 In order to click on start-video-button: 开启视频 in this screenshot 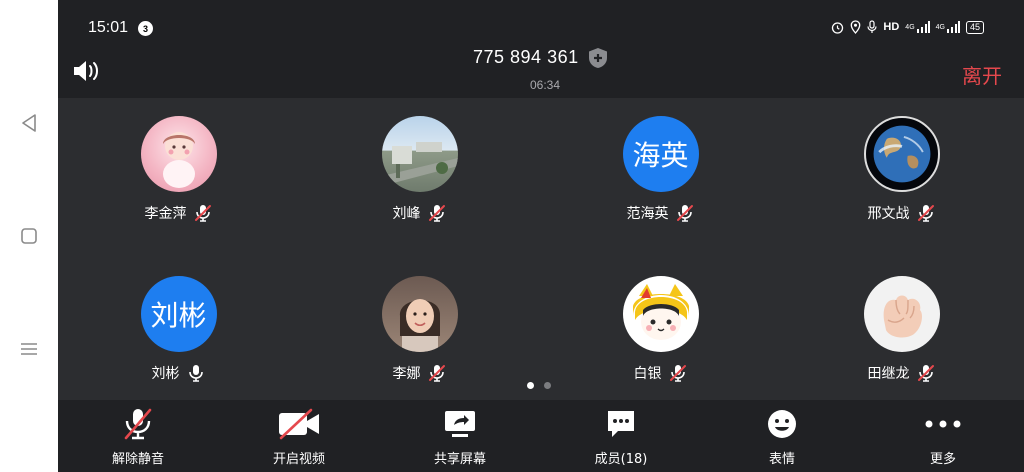, I will do `click(299, 437)`.